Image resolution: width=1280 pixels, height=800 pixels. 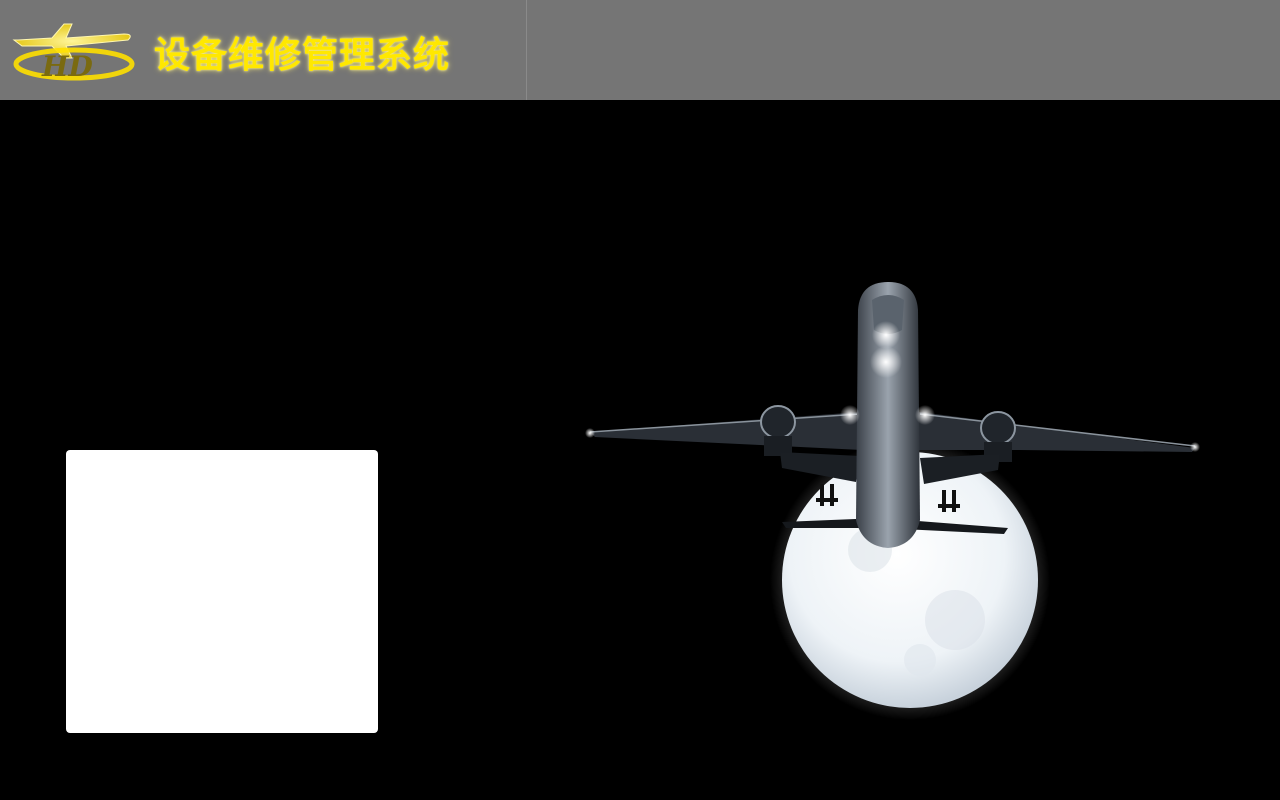 I want to click on header-empty-area, so click(x=903, y=50).